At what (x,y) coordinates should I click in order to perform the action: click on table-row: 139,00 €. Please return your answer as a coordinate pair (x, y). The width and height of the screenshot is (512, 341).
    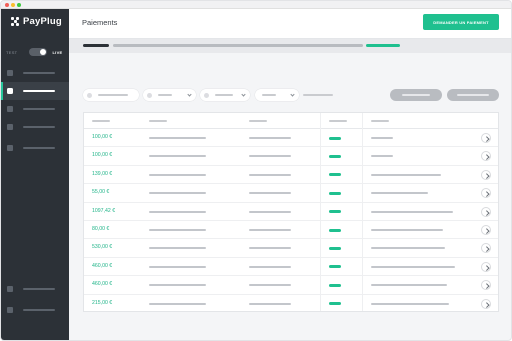
    Looking at the image, I should click on (291, 175).